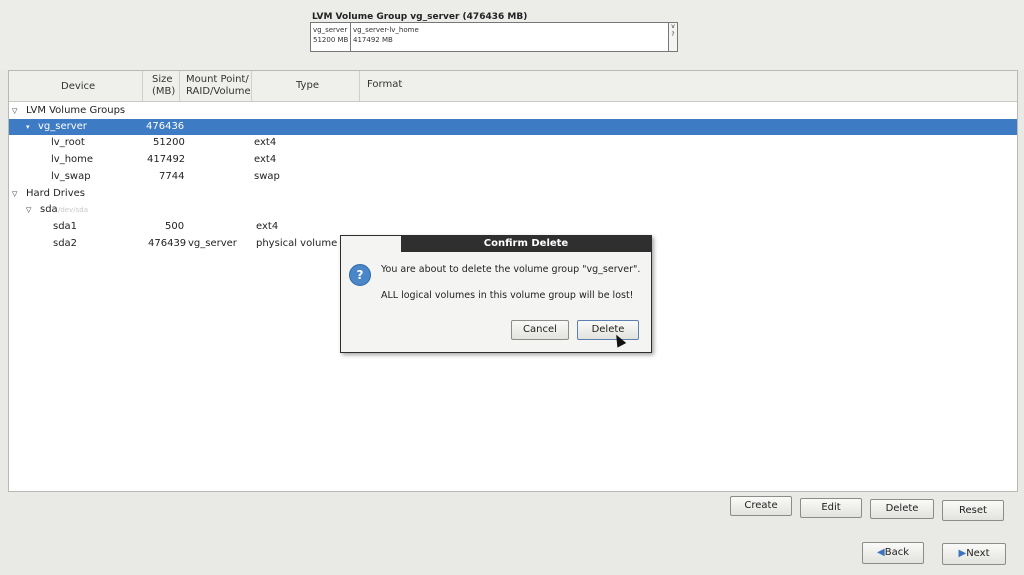 Image resolution: width=1024 pixels, height=575 pixels. What do you see at coordinates (65, 243) in the screenshot?
I see `row-device: sda2` at bounding box center [65, 243].